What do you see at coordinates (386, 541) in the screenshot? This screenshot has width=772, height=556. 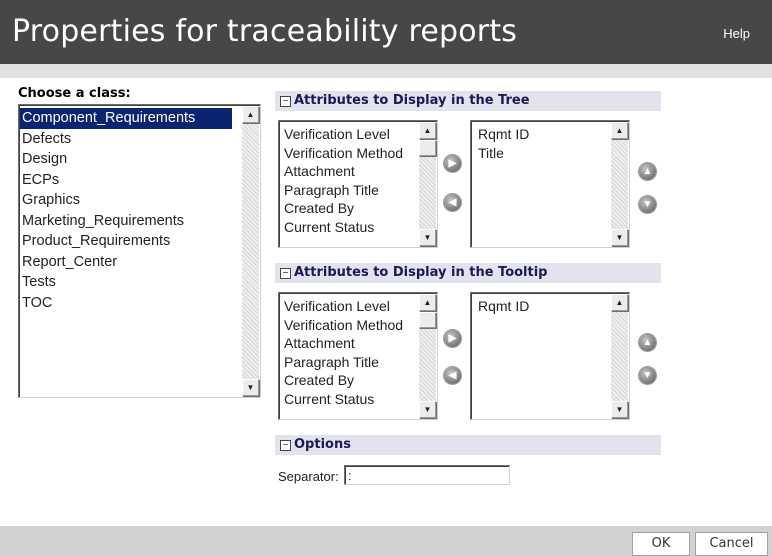 I see `footer-bar: OK Cancel` at bounding box center [386, 541].